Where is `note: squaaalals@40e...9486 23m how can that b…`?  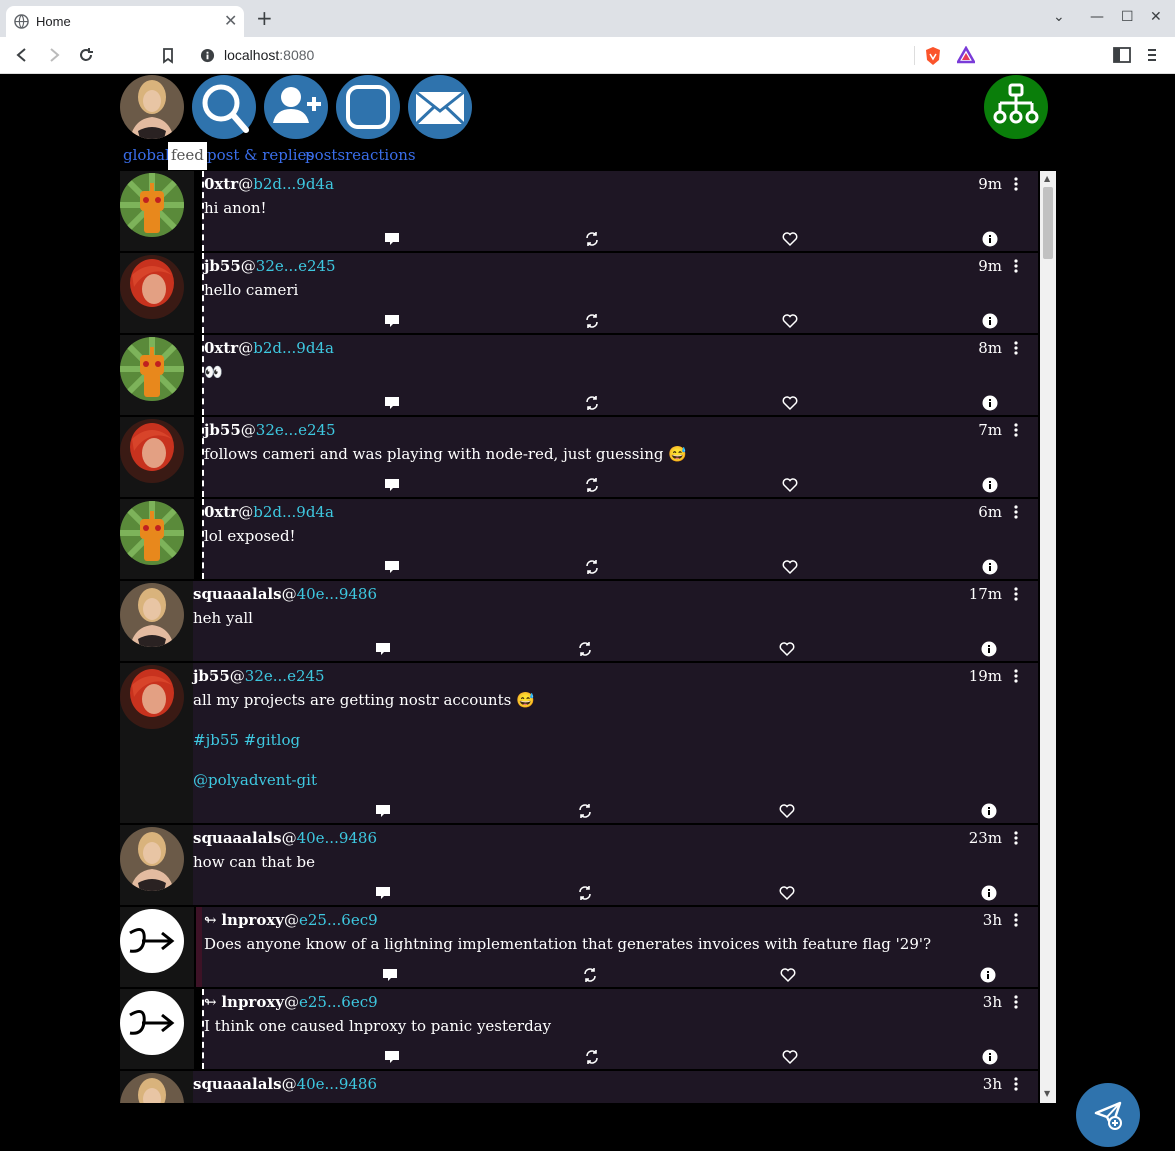 note: squaaalals@40e...9486 23m how can that b… is located at coordinates (579, 866).